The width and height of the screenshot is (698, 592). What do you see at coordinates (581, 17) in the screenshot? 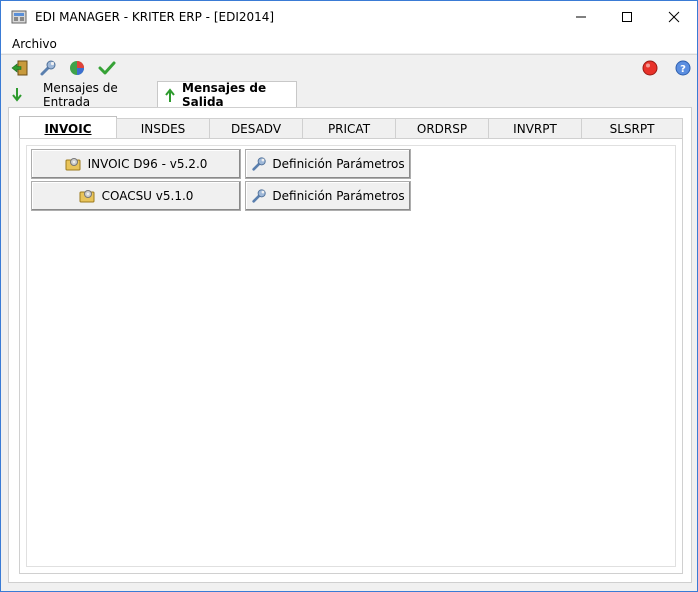
I see `minimize-button` at bounding box center [581, 17].